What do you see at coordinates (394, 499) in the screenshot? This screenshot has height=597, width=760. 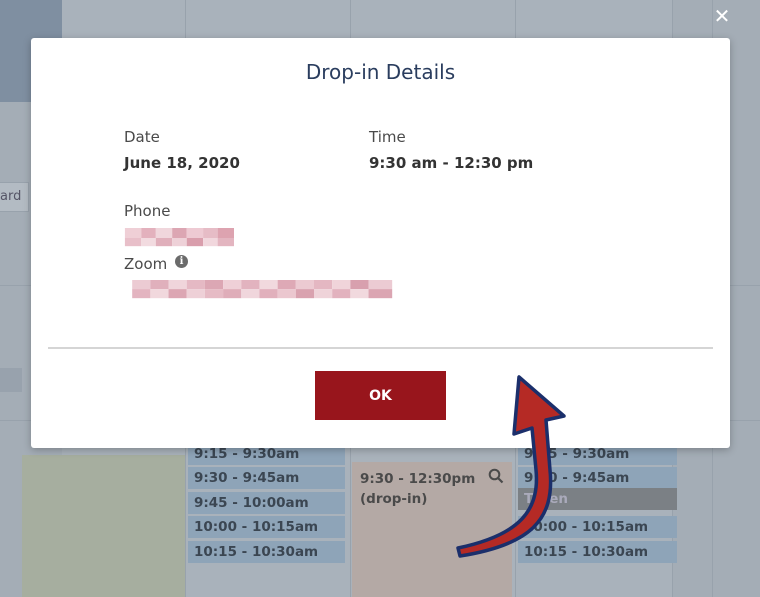 I see `dropin-event-type: (drop-in)` at bounding box center [394, 499].